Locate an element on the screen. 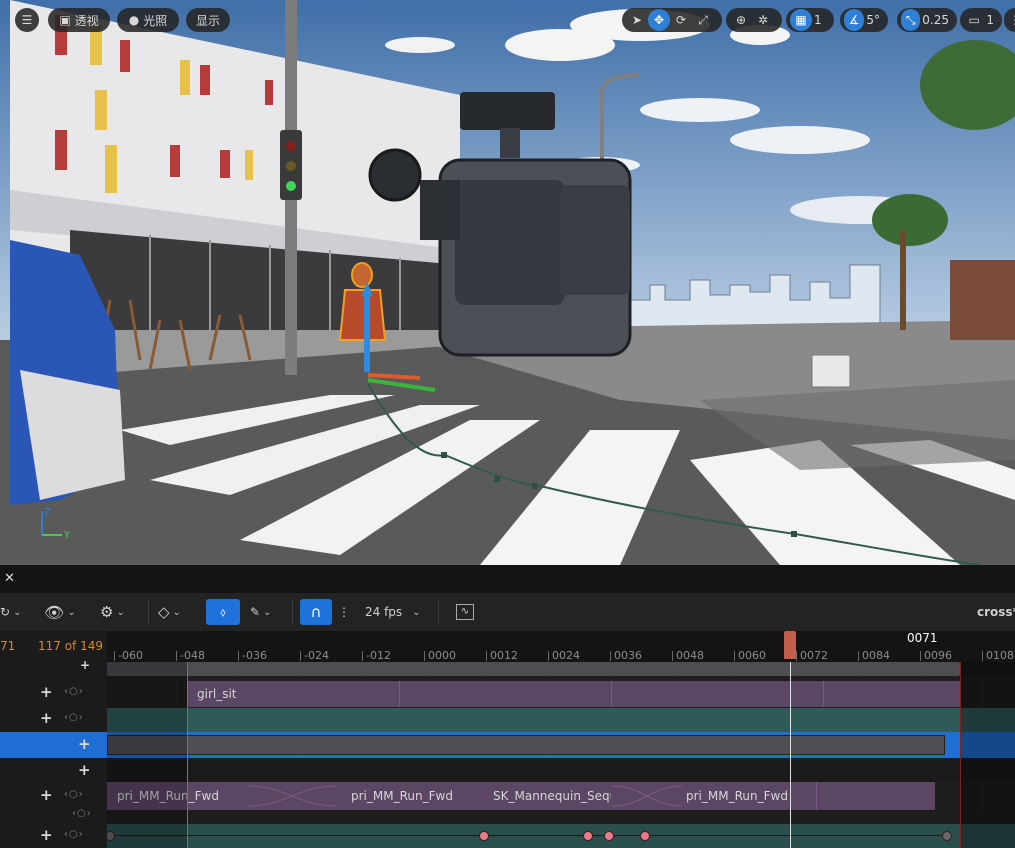  curve-editor-button: ∿ is located at coordinates (465, 612).